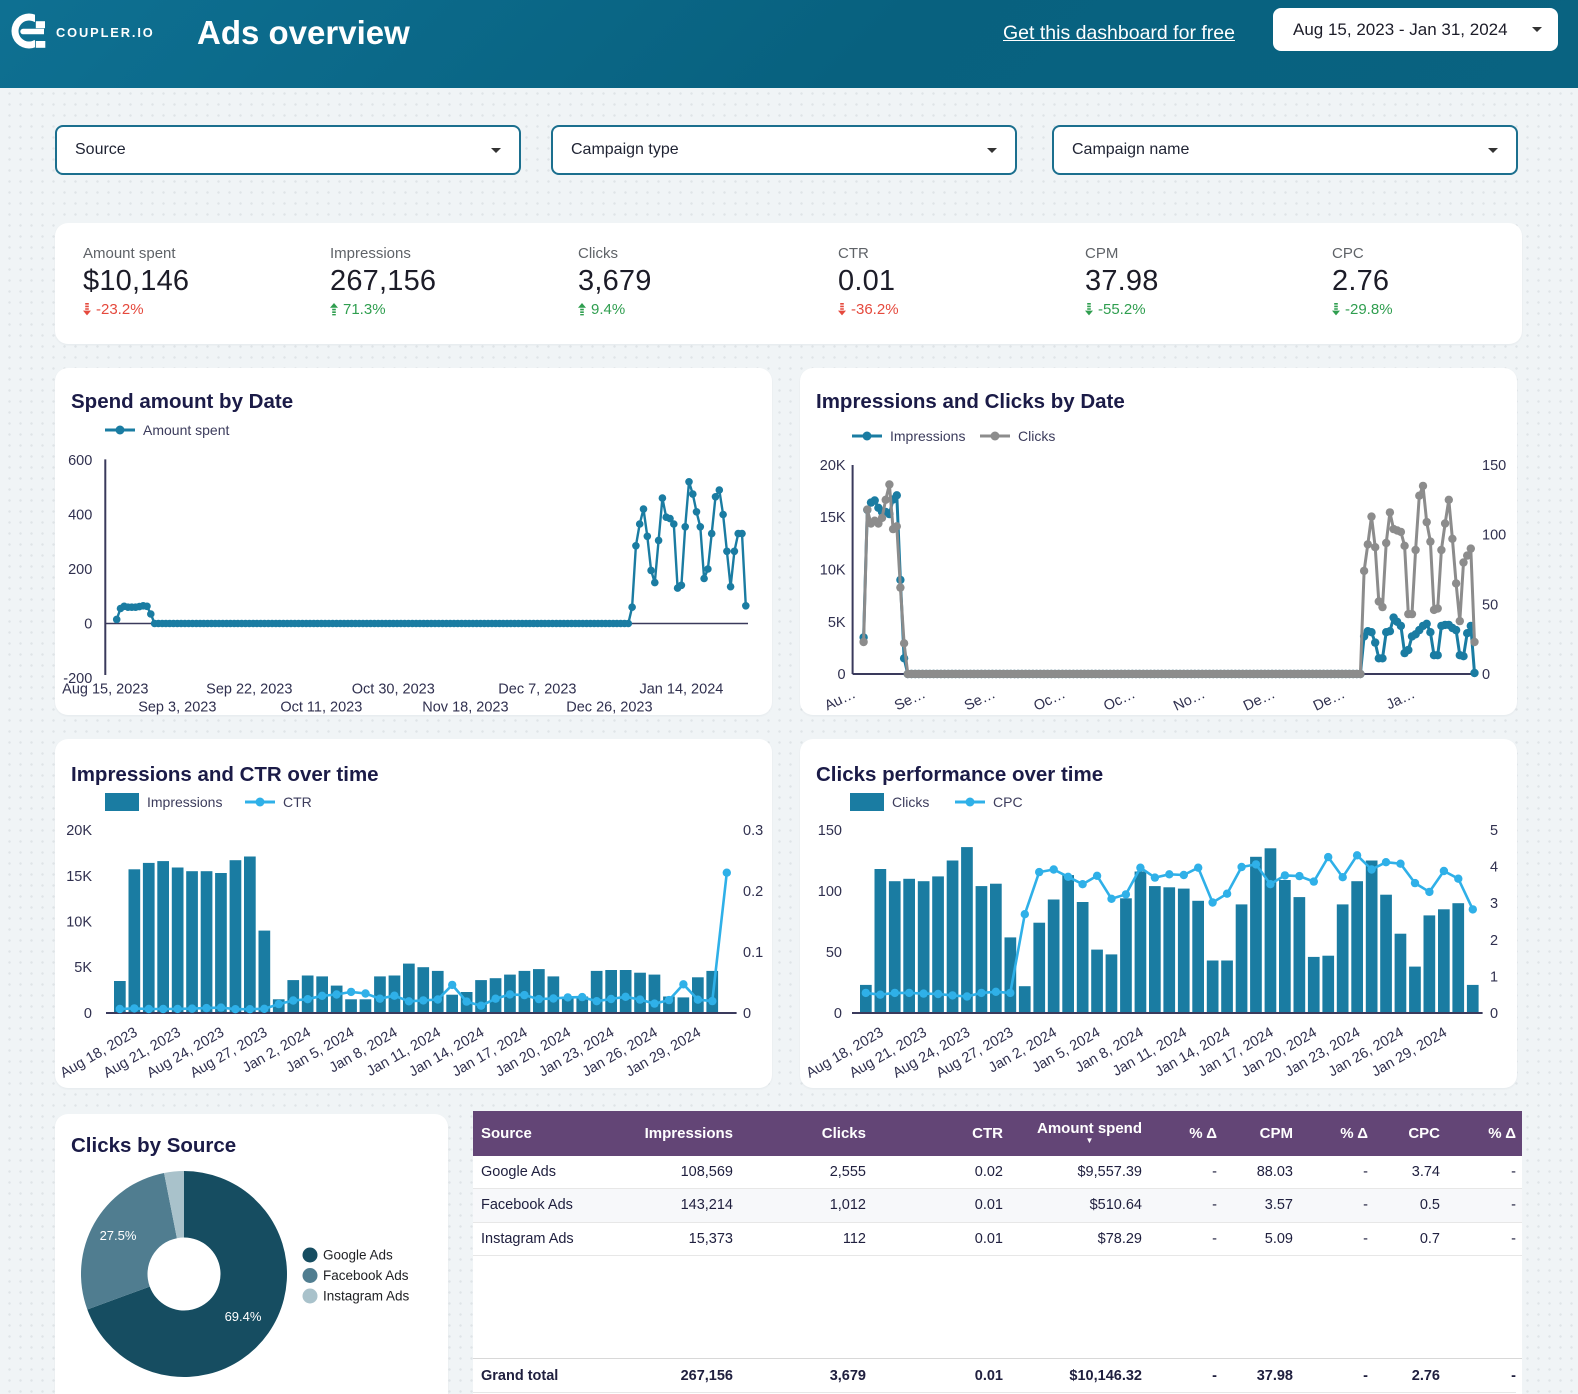  What do you see at coordinates (182, 401) in the screenshot?
I see `svg-text: Spend amount by Date` at bounding box center [182, 401].